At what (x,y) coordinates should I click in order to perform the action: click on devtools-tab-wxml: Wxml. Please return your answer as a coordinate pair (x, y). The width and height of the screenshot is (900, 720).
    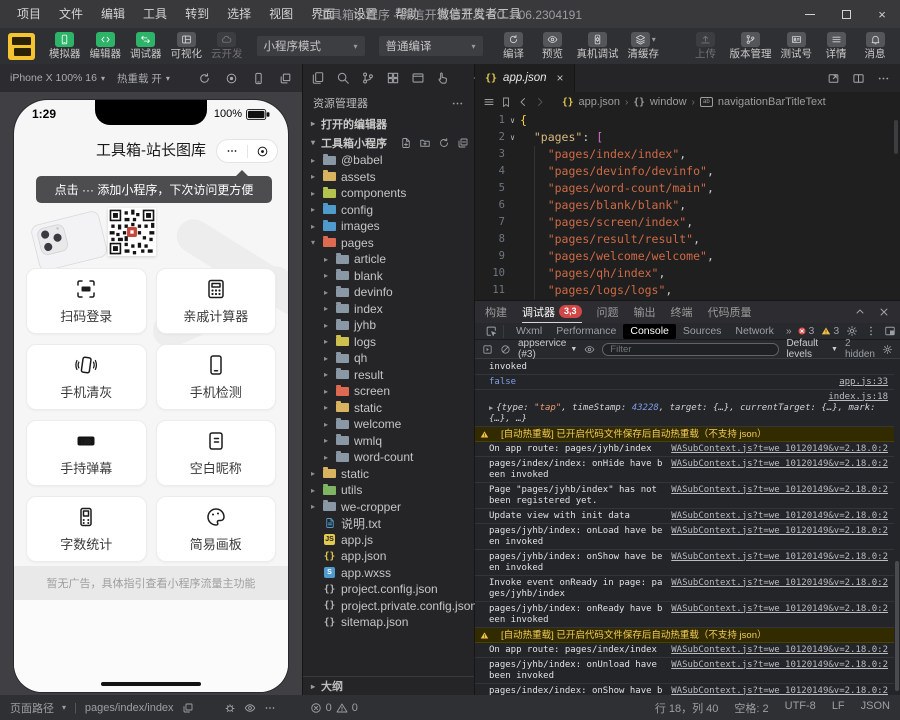
    Looking at the image, I should click on (529, 331).